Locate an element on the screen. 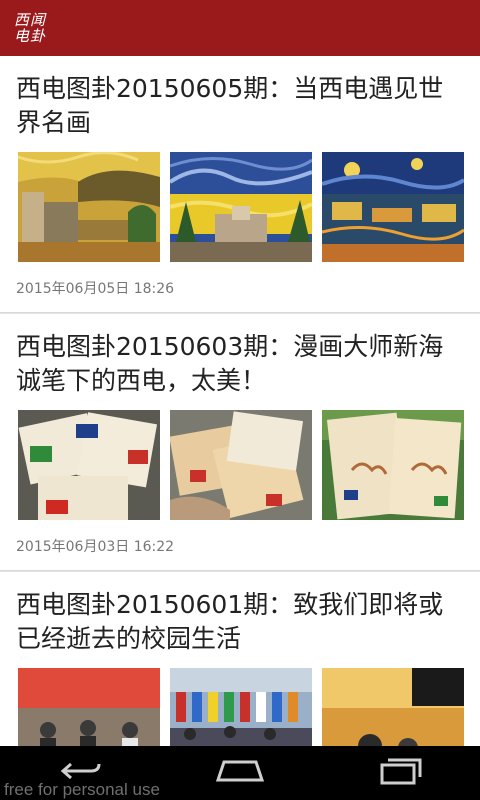 The image size is (480, 800). article-date: 2015年06月03日 16:22 is located at coordinates (95, 547).